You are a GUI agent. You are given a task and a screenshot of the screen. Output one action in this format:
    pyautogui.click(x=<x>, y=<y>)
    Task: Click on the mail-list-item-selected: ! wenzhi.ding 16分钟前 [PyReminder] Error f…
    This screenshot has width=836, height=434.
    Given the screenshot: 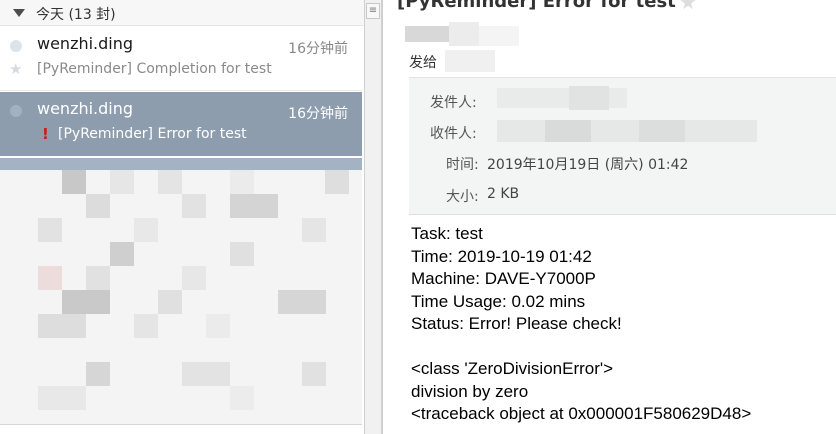 What is the action you would take?
    pyautogui.click(x=181, y=124)
    